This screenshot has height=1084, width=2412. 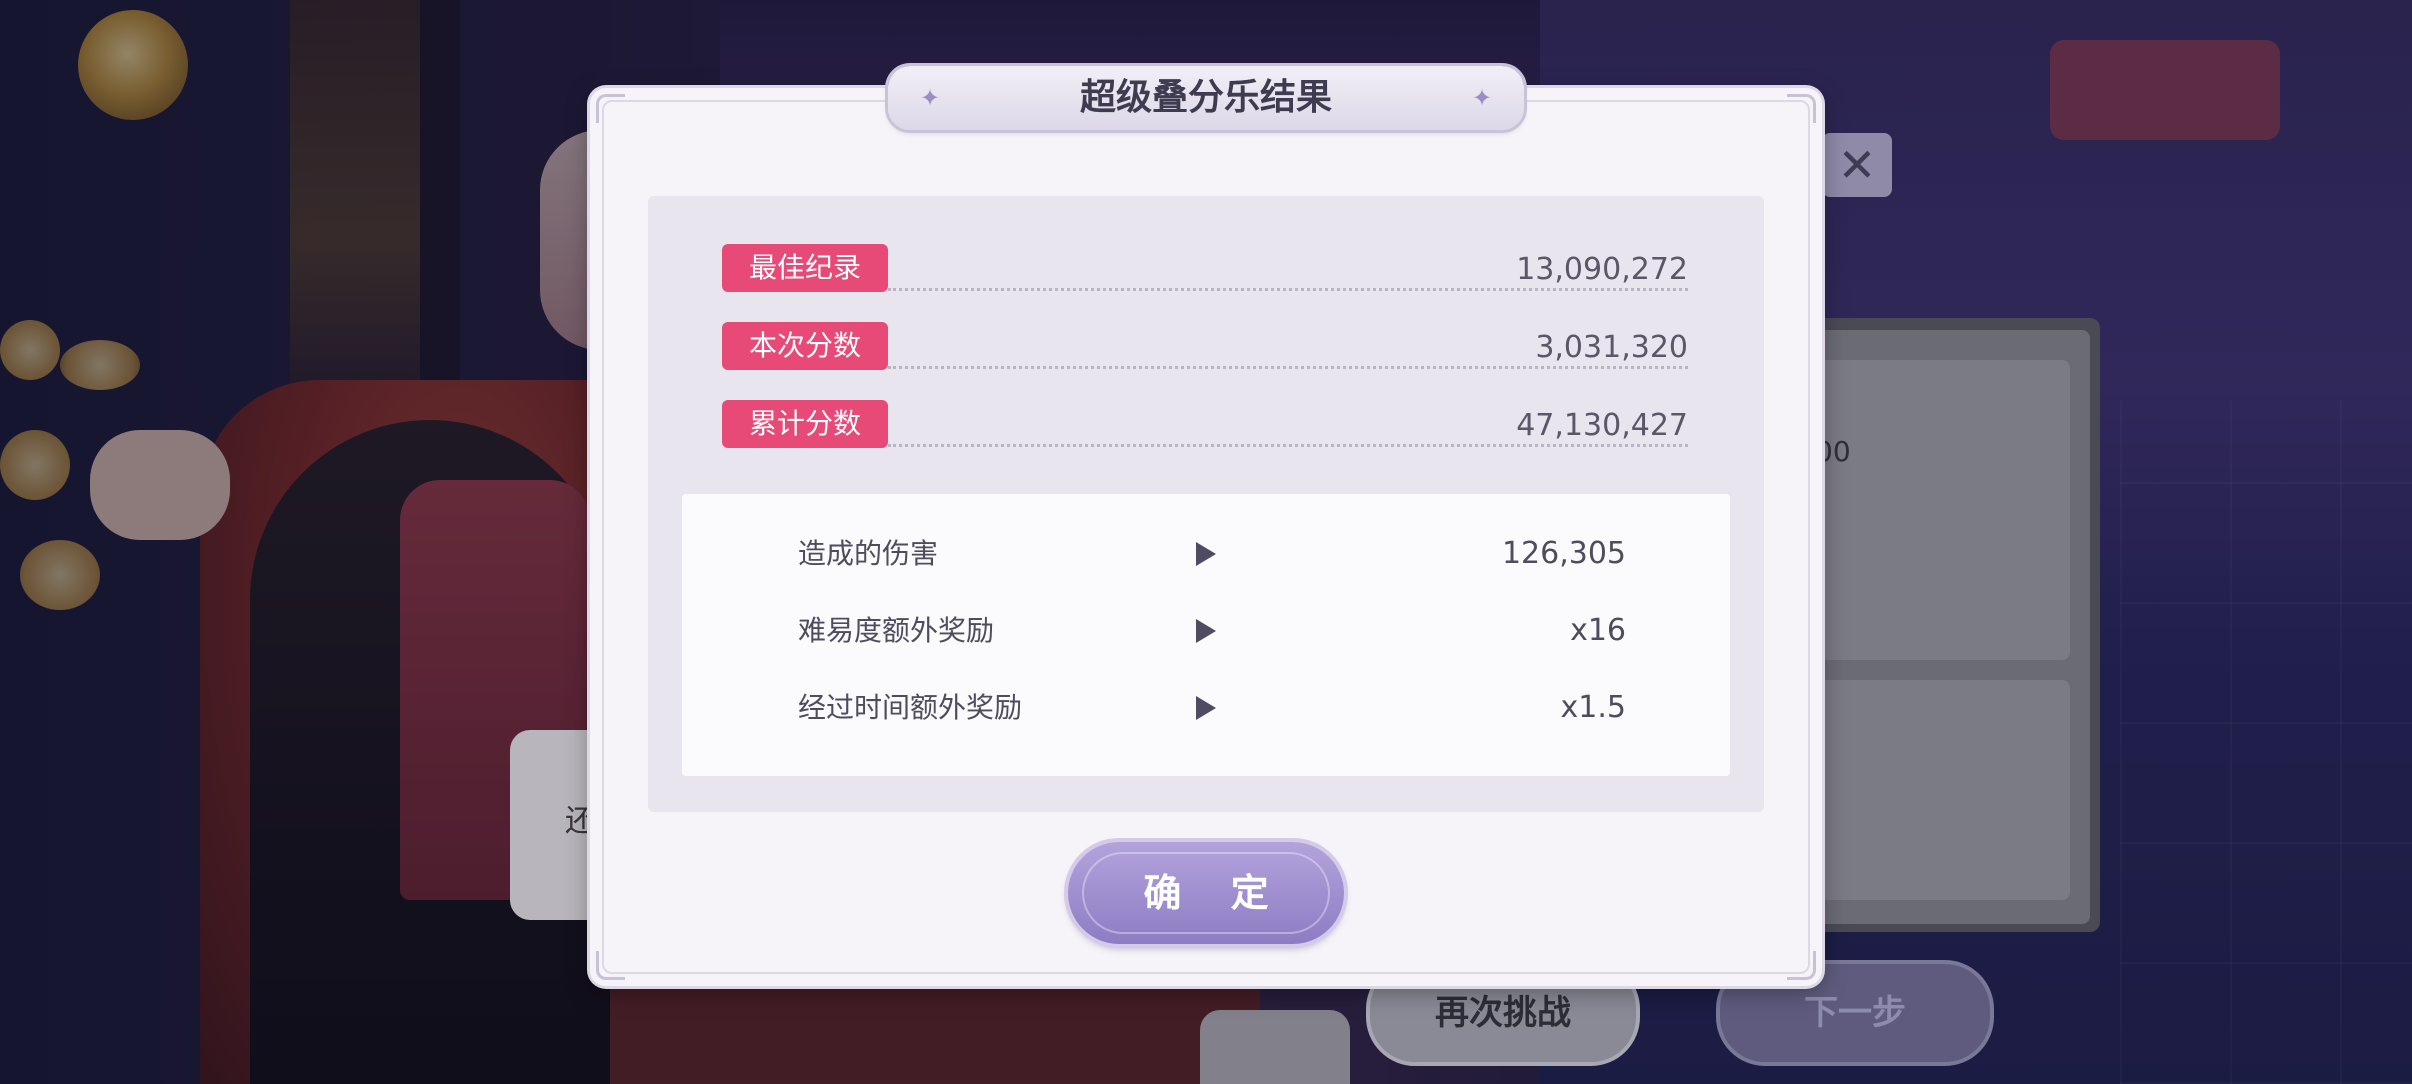 I want to click on record-row-total: 累计分数 47,130,427, so click(x=1205, y=424).